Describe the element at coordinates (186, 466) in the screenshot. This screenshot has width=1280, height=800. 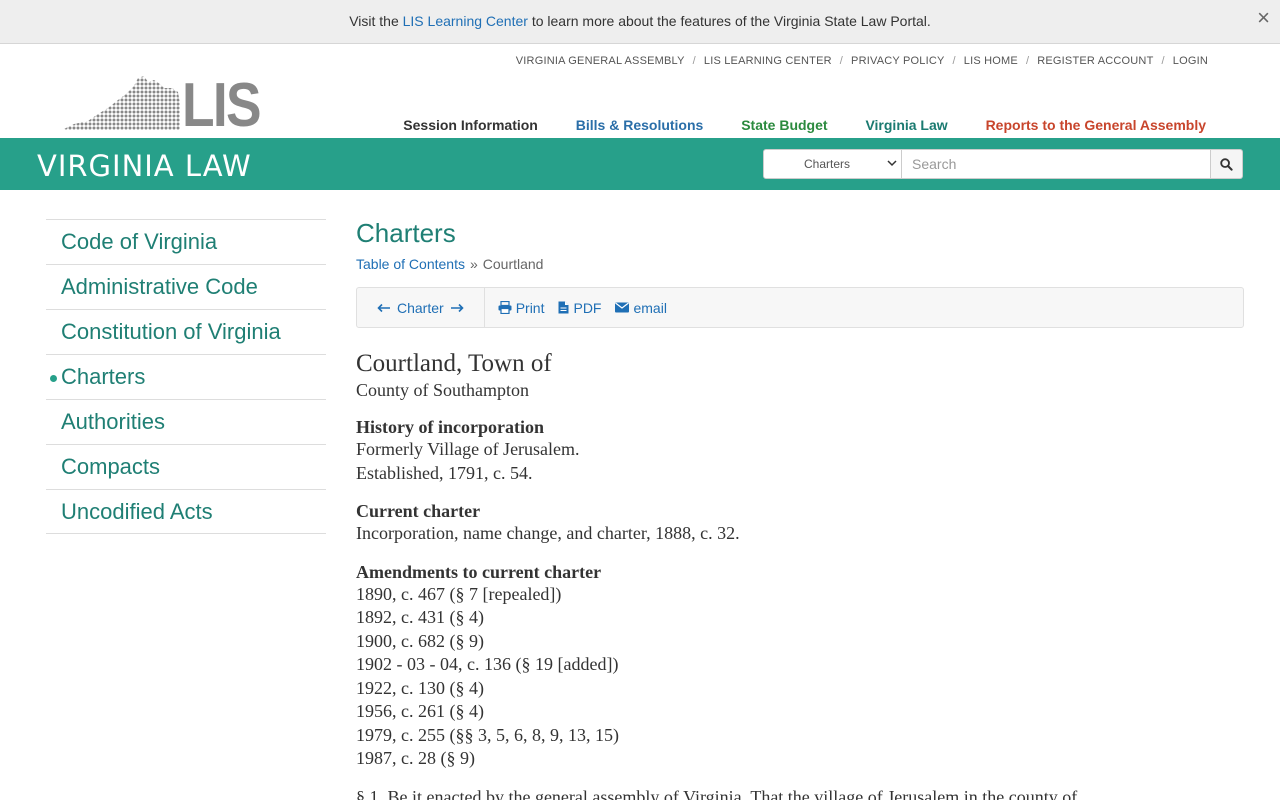
I see `sidebar-item-compacts: Compacts` at that location.